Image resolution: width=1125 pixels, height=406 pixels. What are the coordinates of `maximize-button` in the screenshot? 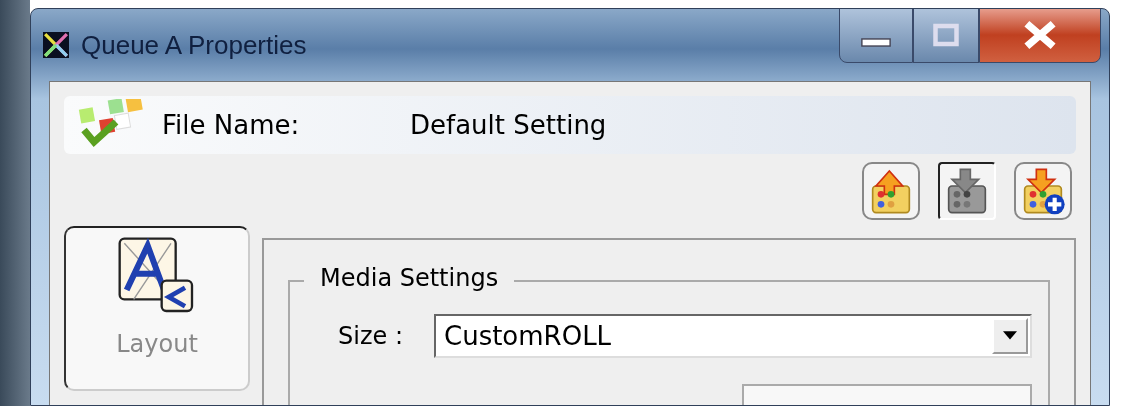 It's located at (946, 36).